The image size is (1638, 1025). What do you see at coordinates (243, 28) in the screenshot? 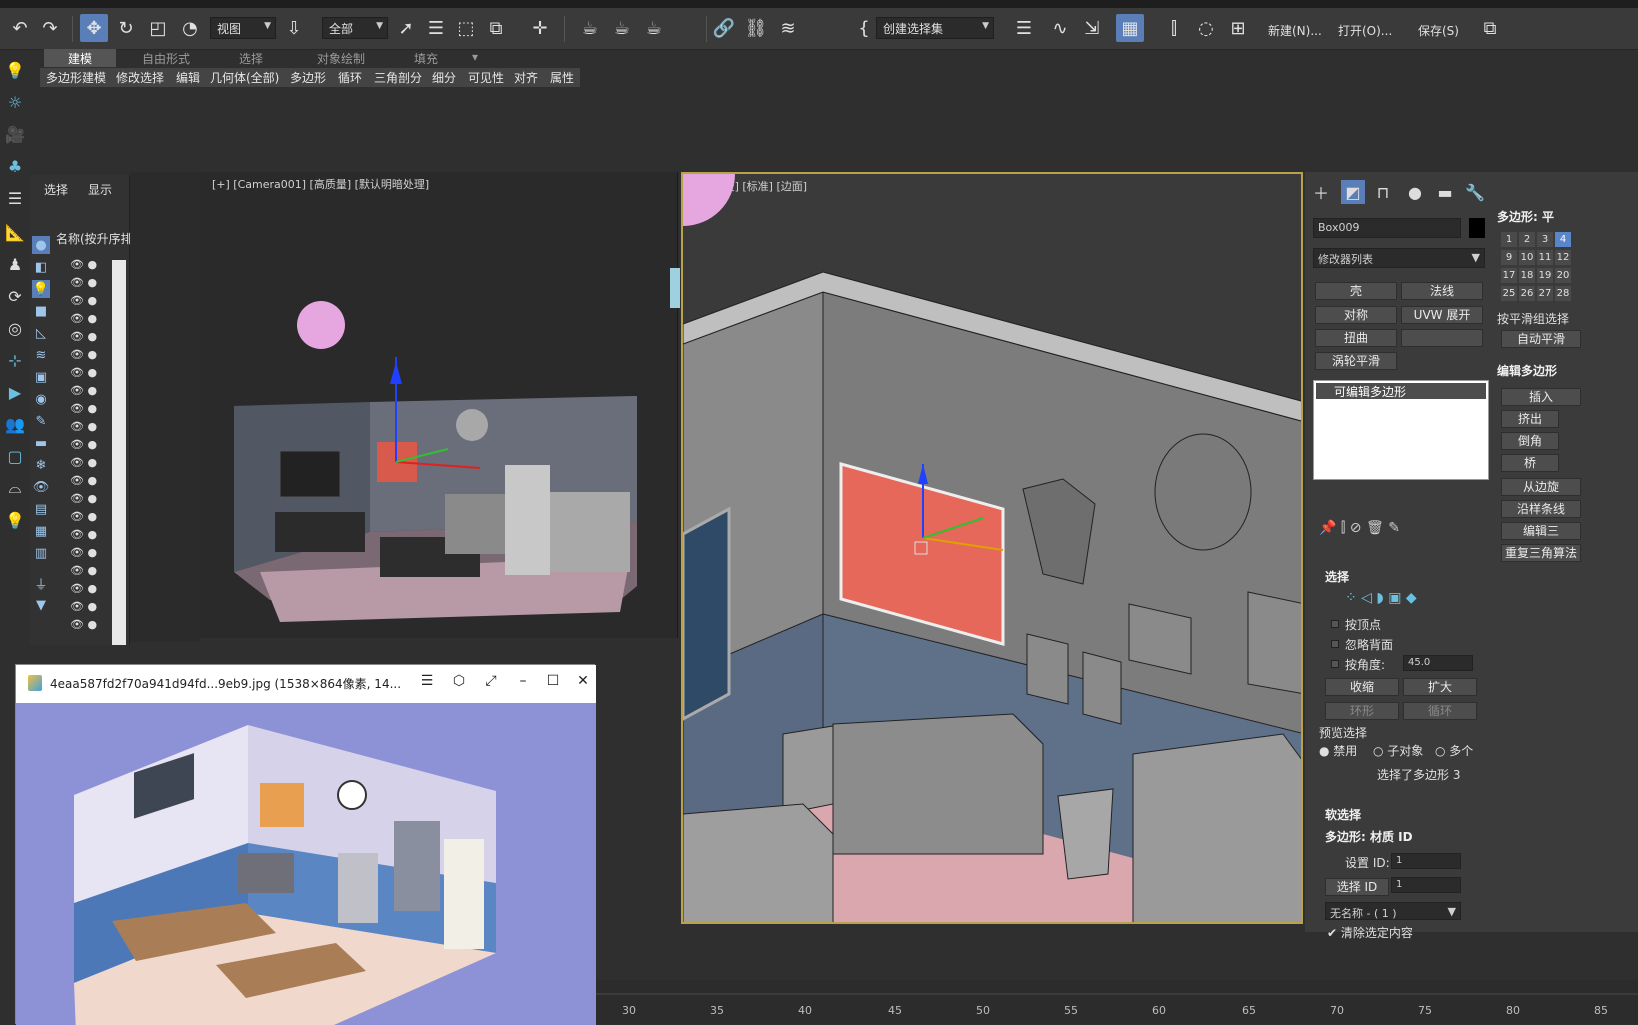
I see `view-dropdown: 视图 ▼` at bounding box center [243, 28].